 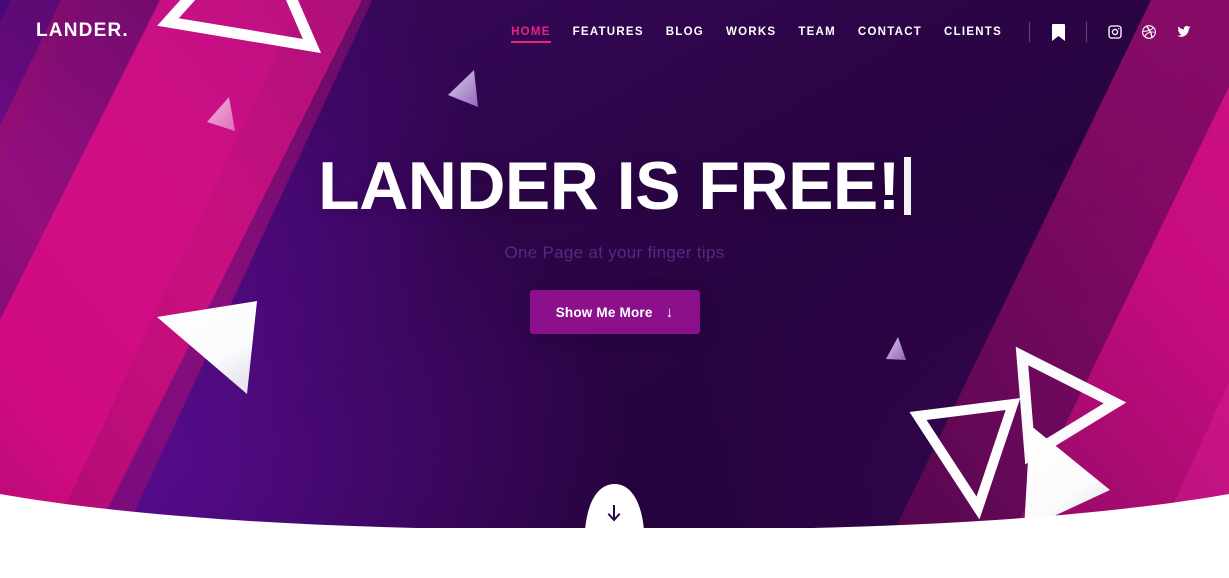 I want to click on nav-item-works: WORKS, so click(x=751, y=32).